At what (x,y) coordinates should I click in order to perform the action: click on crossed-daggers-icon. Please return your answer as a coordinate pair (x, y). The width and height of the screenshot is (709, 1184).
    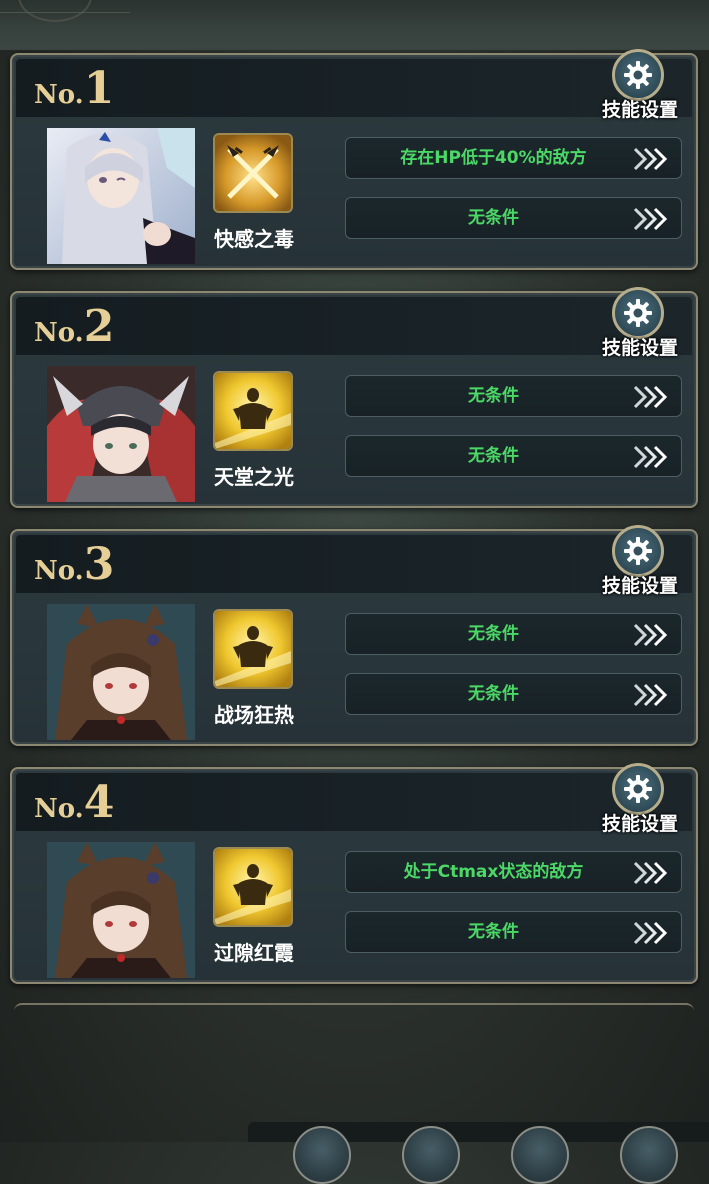
    Looking at the image, I should click on (253, 173).